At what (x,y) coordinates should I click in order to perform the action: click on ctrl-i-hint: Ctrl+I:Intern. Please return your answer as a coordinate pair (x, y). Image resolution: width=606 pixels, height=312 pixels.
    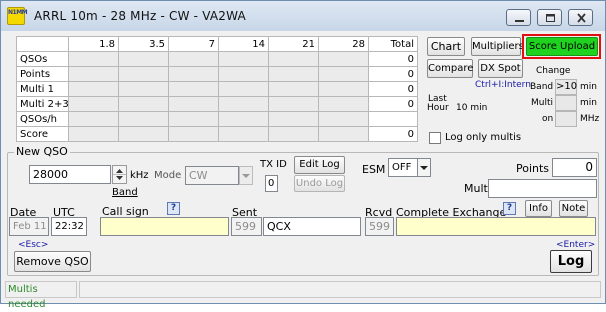
    Looking at the image, I should click on (503, 85).